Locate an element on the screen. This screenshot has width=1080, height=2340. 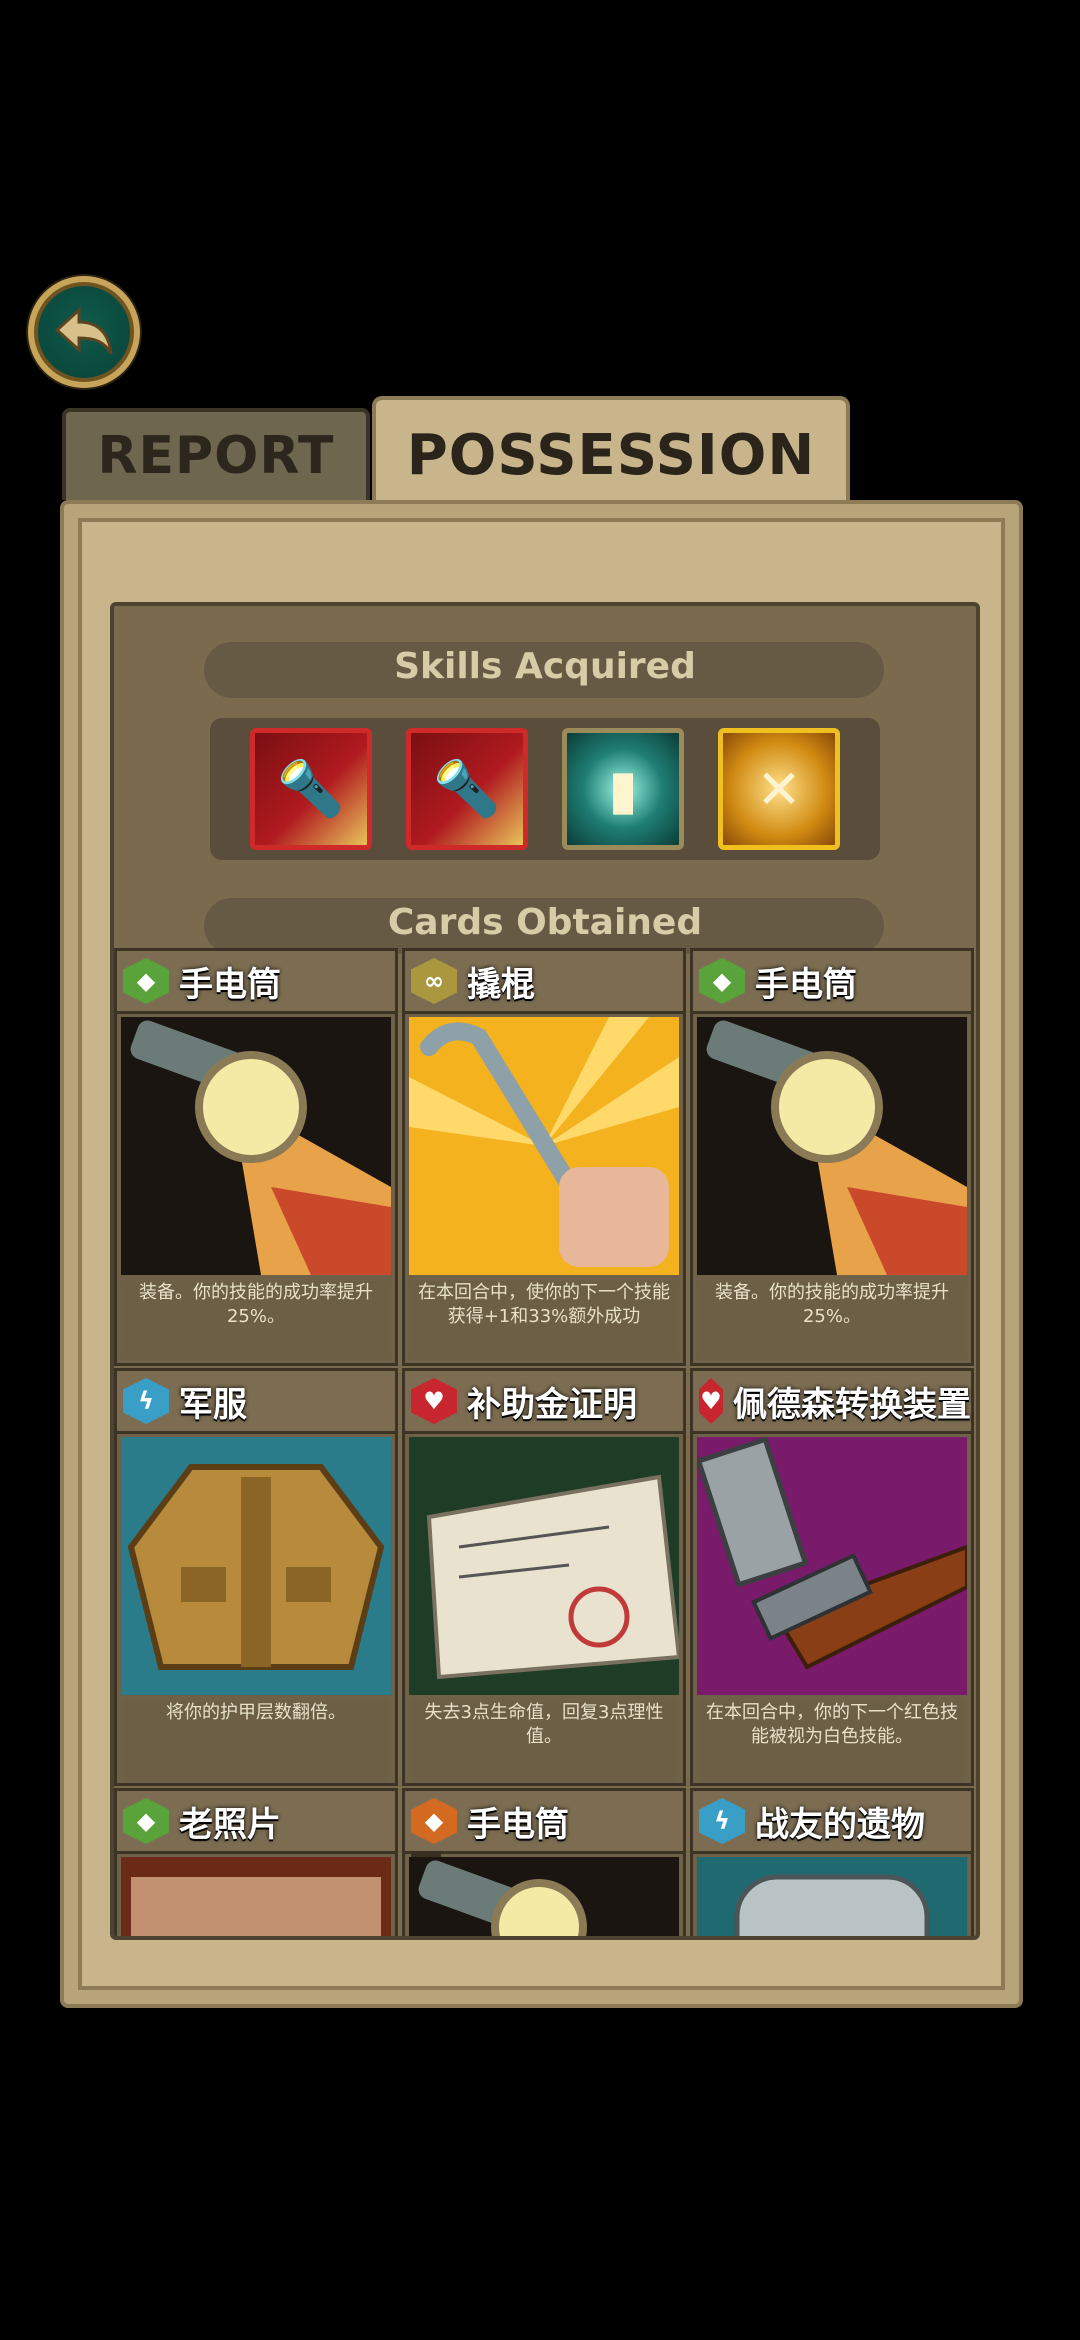
card-header: ♥ 佩德森转换装置 is located at coordinates (832, 1402).